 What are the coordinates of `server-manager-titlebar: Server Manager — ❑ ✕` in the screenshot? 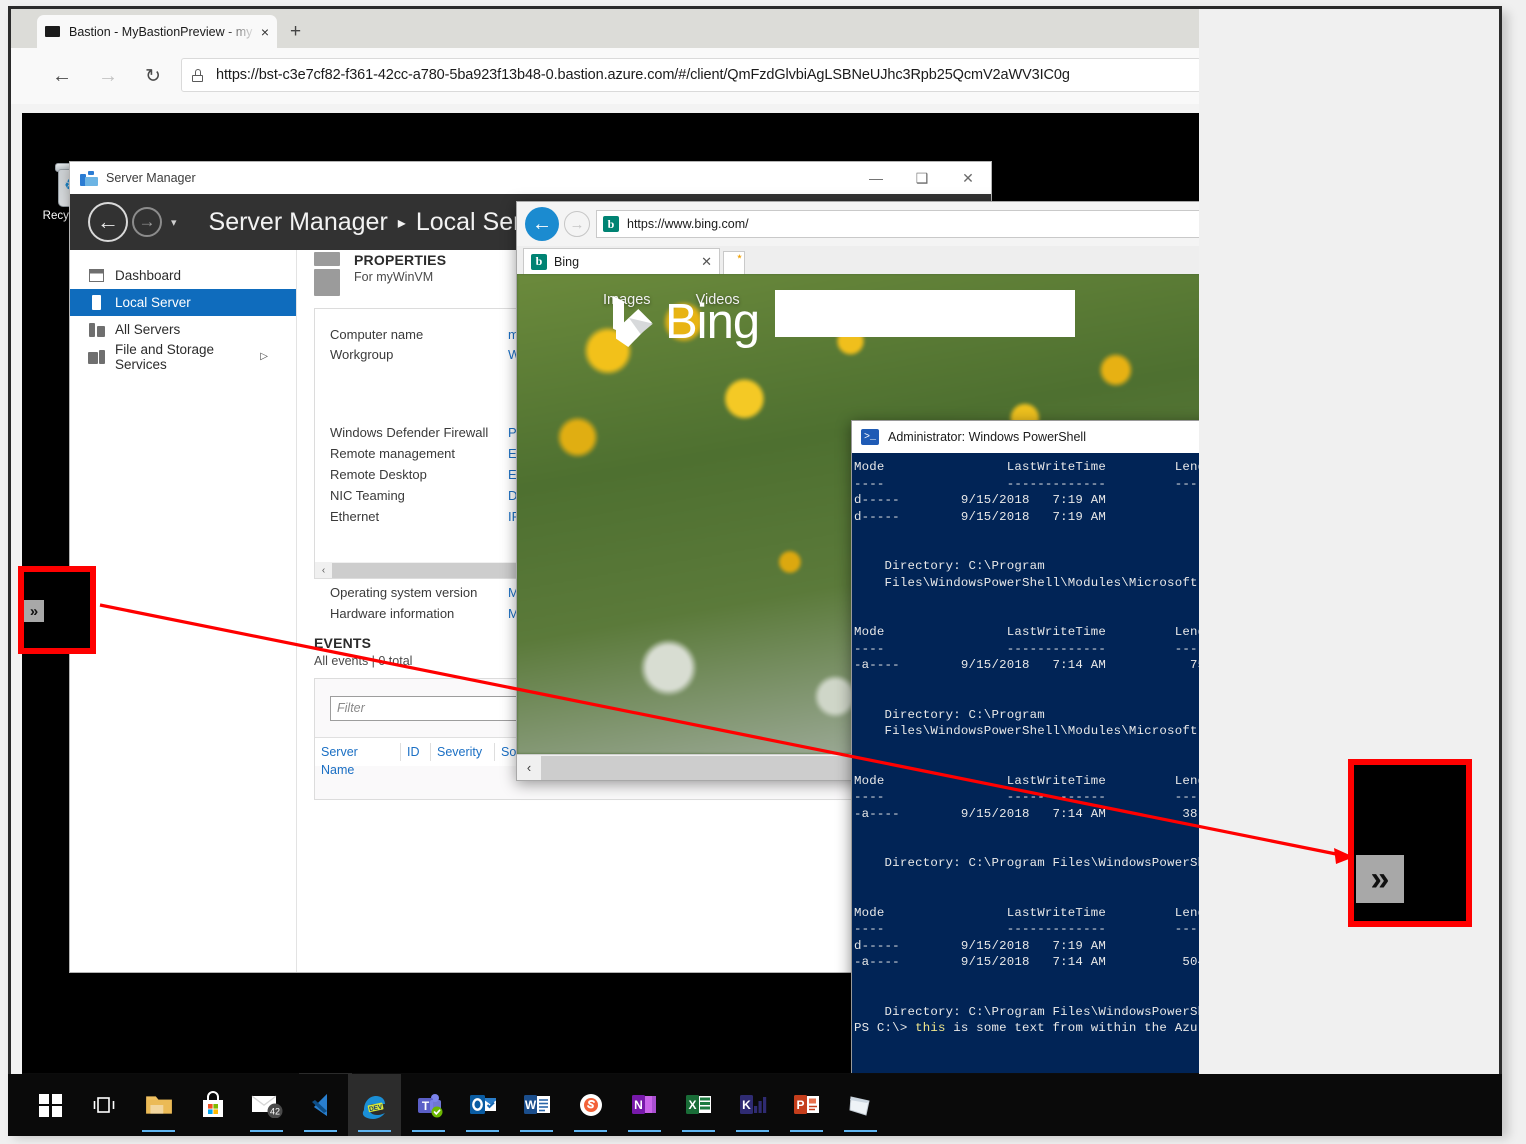 It's located at (530, 178).